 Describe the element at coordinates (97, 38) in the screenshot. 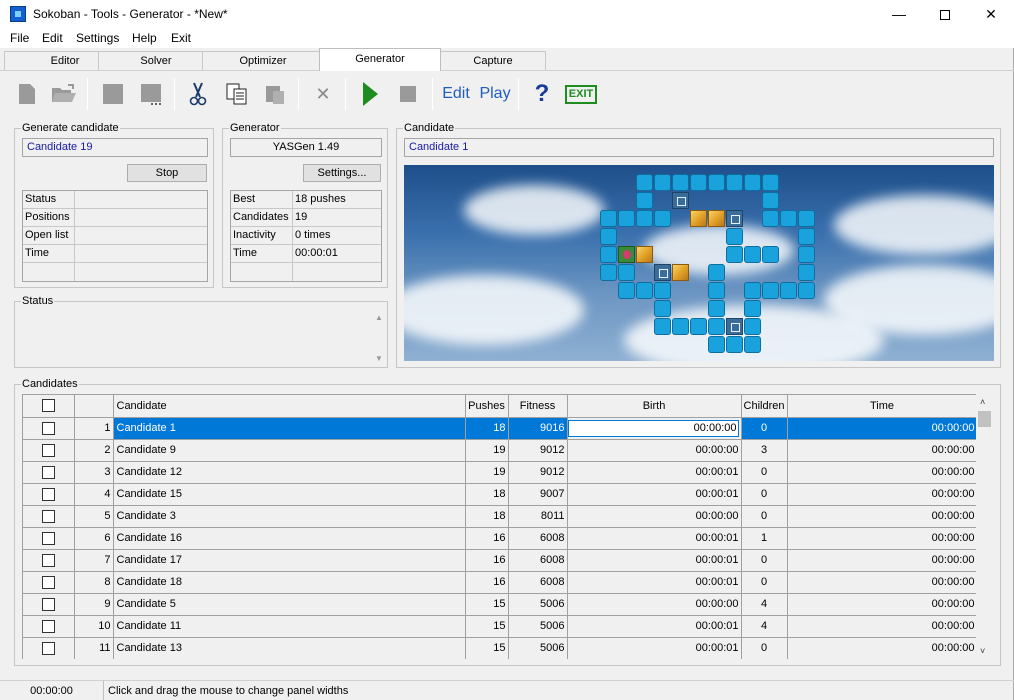

I see `menu-settings: Settings` at that location.